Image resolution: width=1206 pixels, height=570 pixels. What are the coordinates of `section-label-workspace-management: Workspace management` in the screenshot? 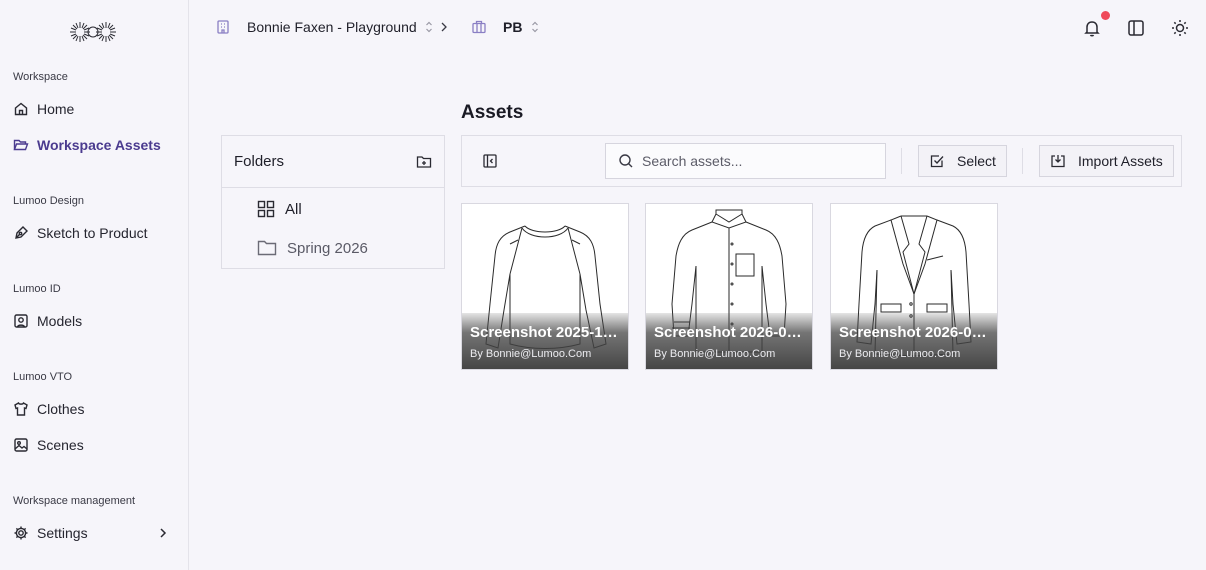 It's located at (74, 501).